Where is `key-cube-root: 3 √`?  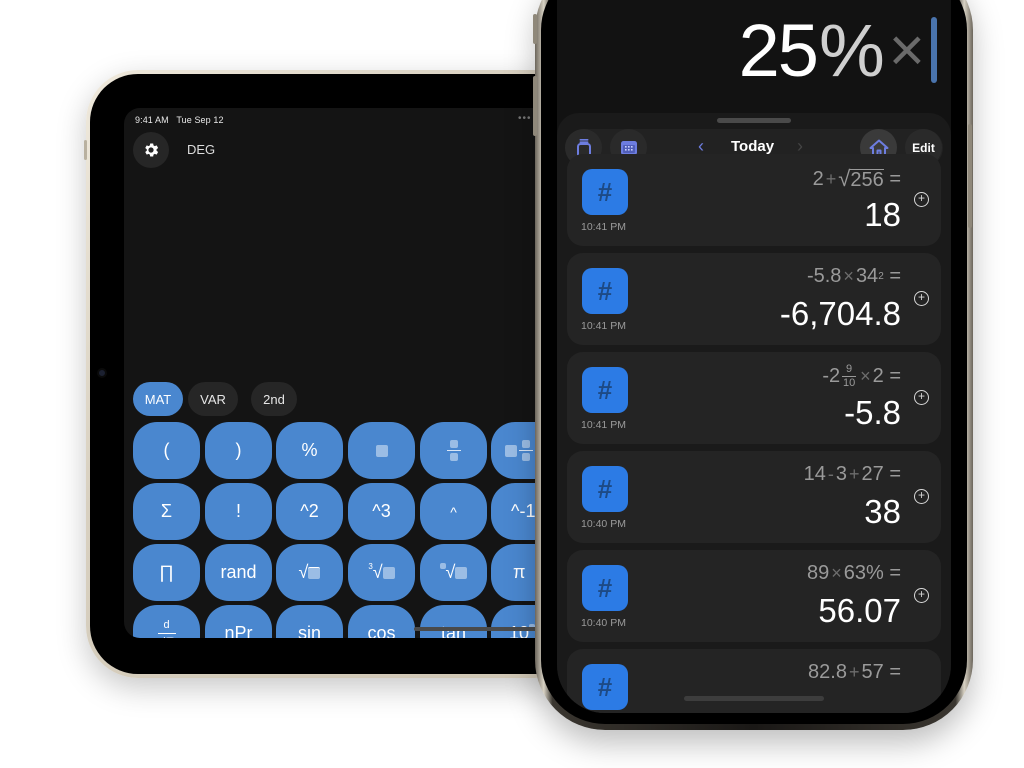 key-cube-root: 3 √ is located at coordinates (381, 572).